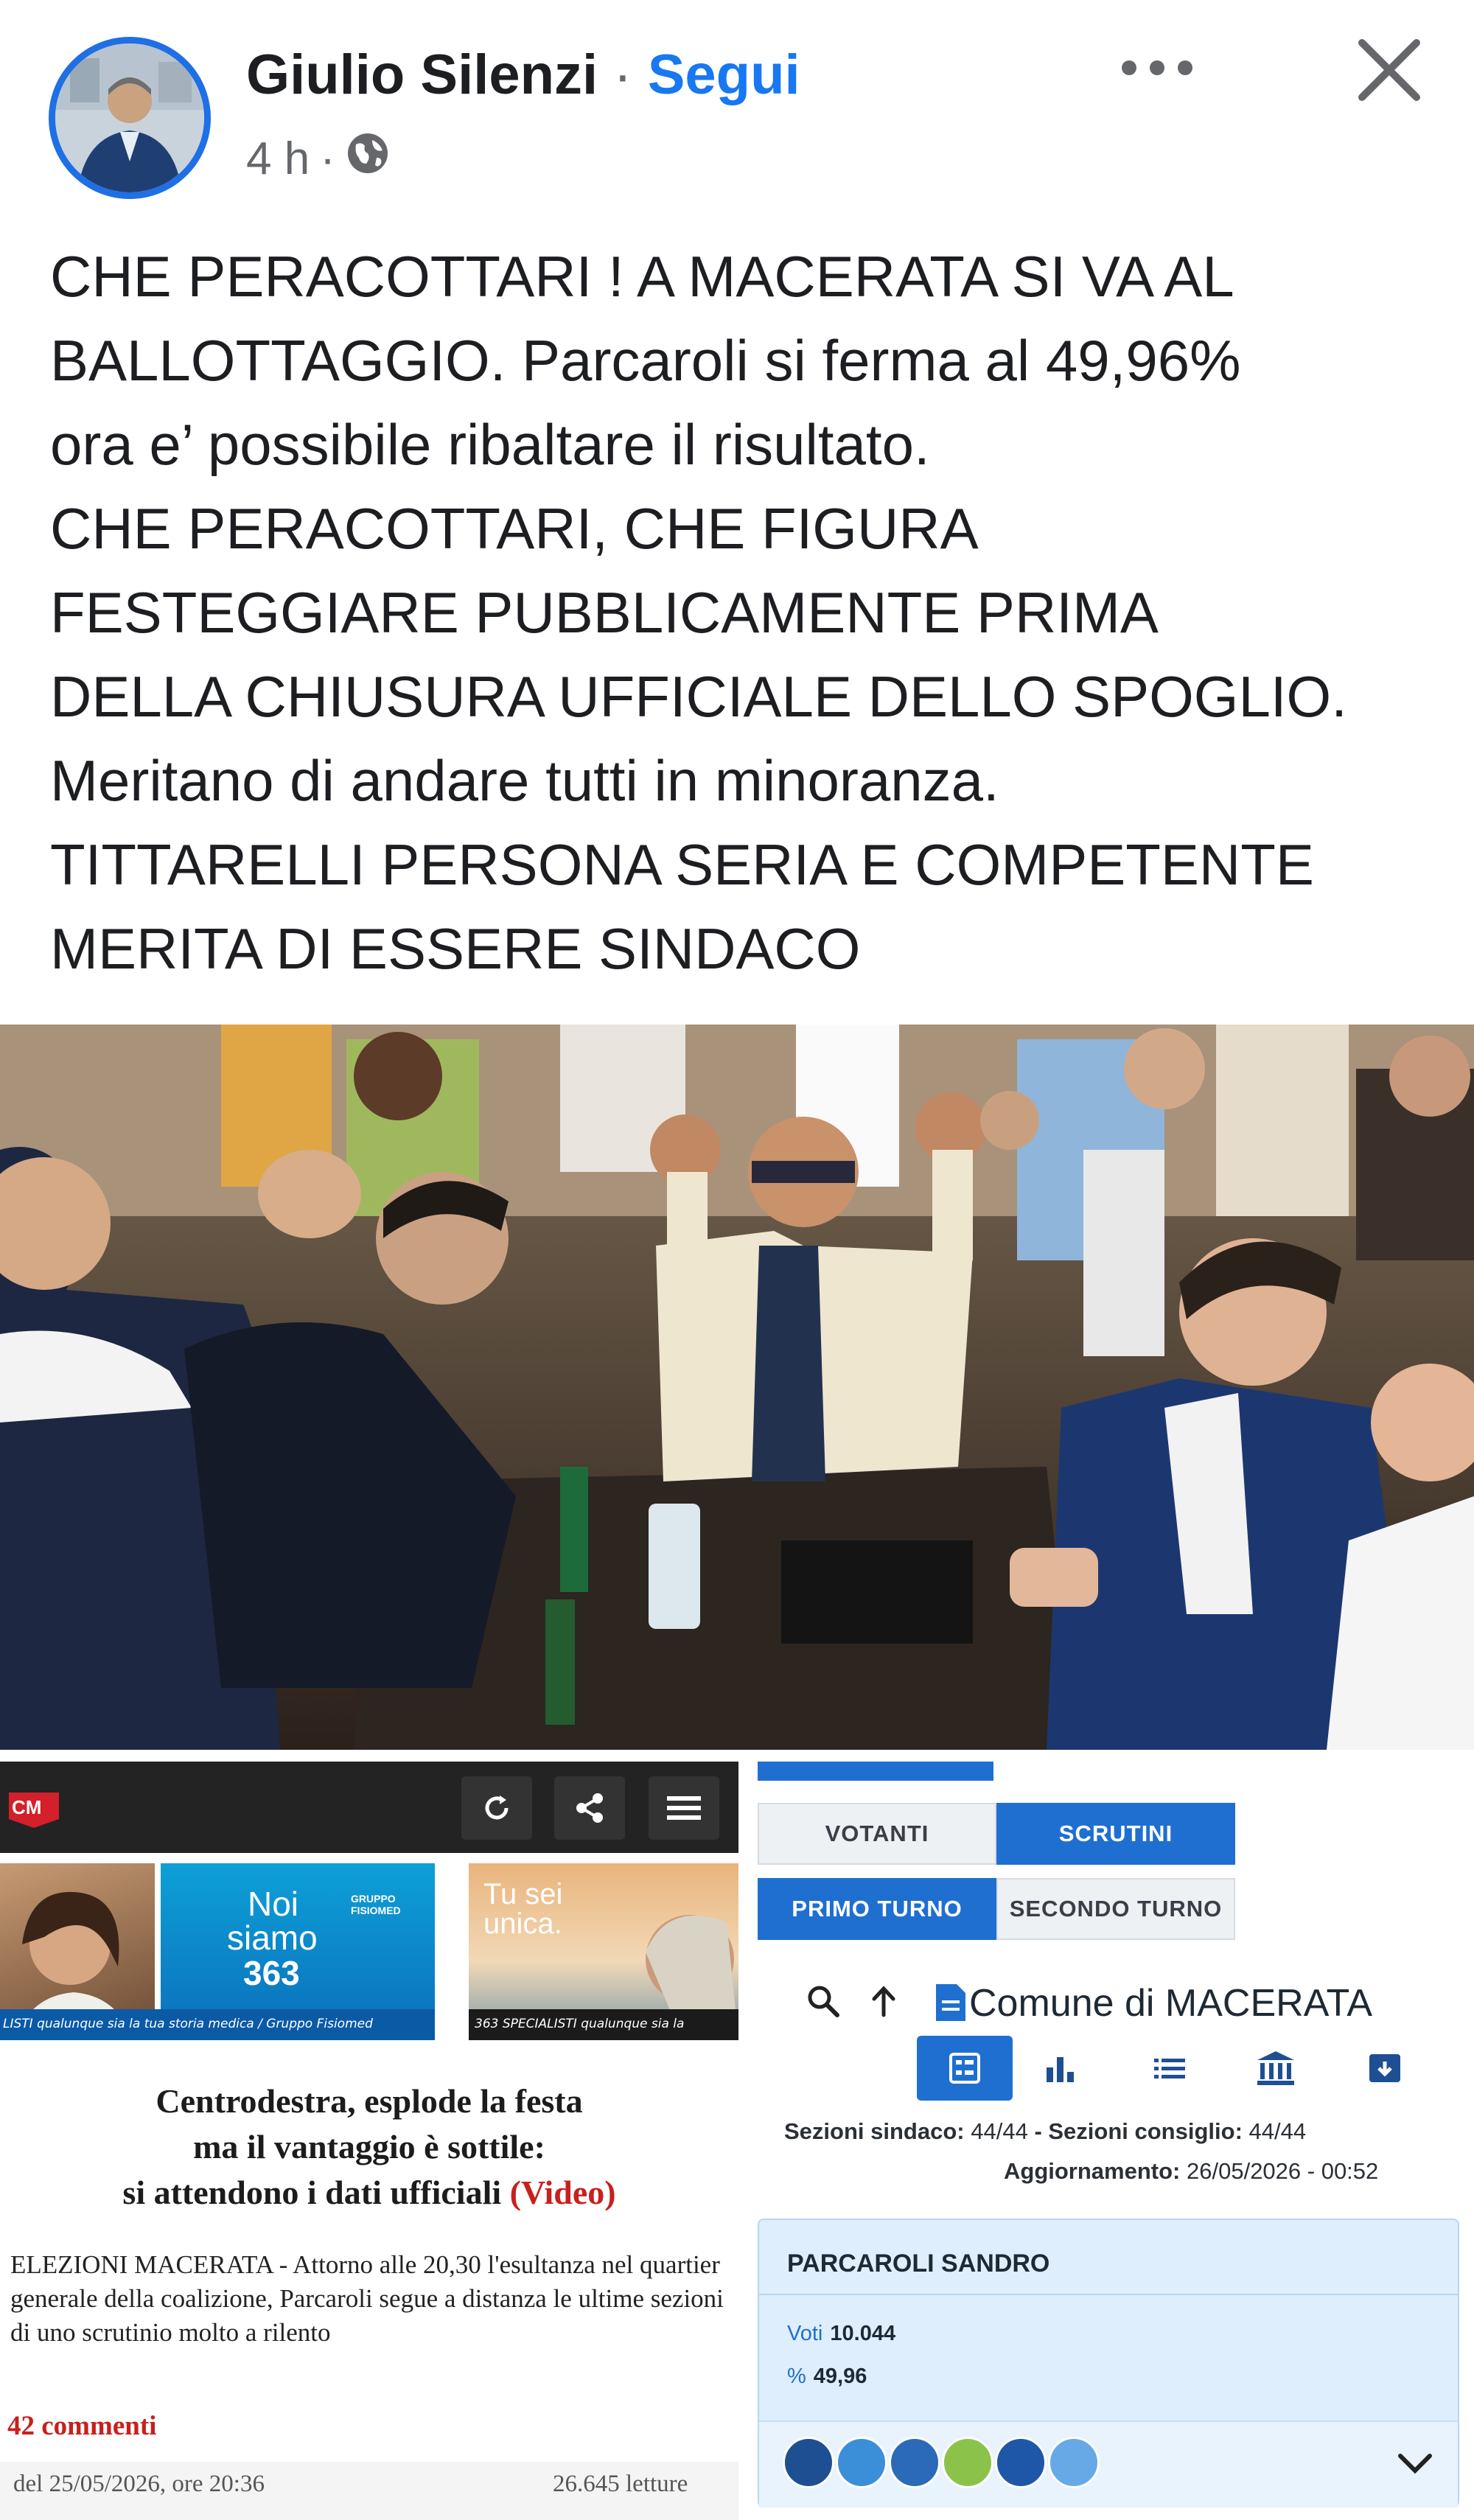 The height and width of the screenshot is (2520, 1474). I want to click on post-text-line: Meritano di andare tutti in minoranza., so click(524, 780).